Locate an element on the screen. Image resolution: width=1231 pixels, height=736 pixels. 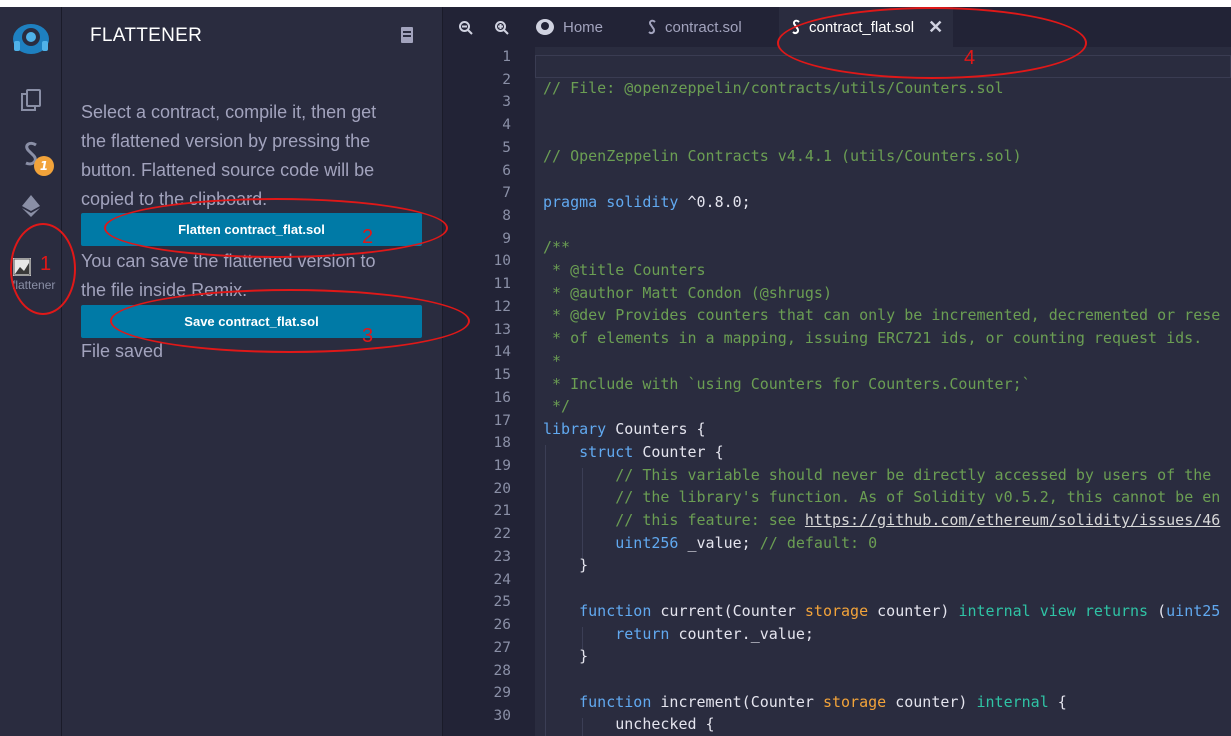
line-number: 16 is located at coordinates (502, 398).